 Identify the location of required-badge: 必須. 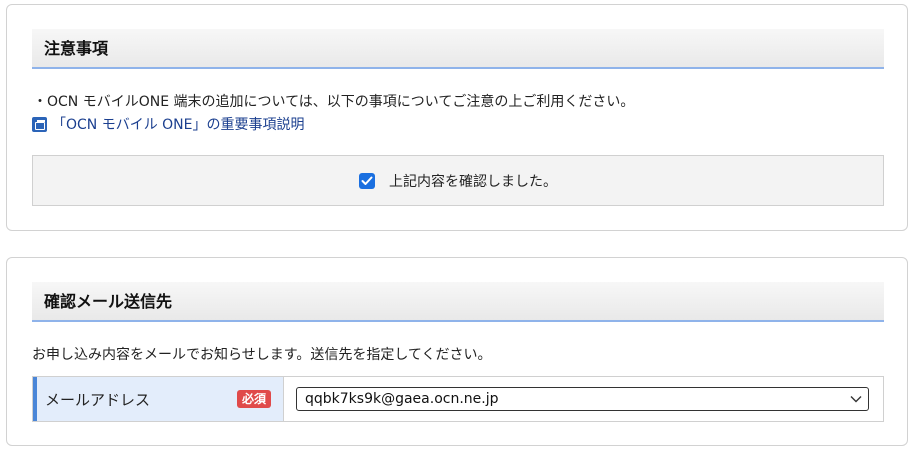
(253, 399).